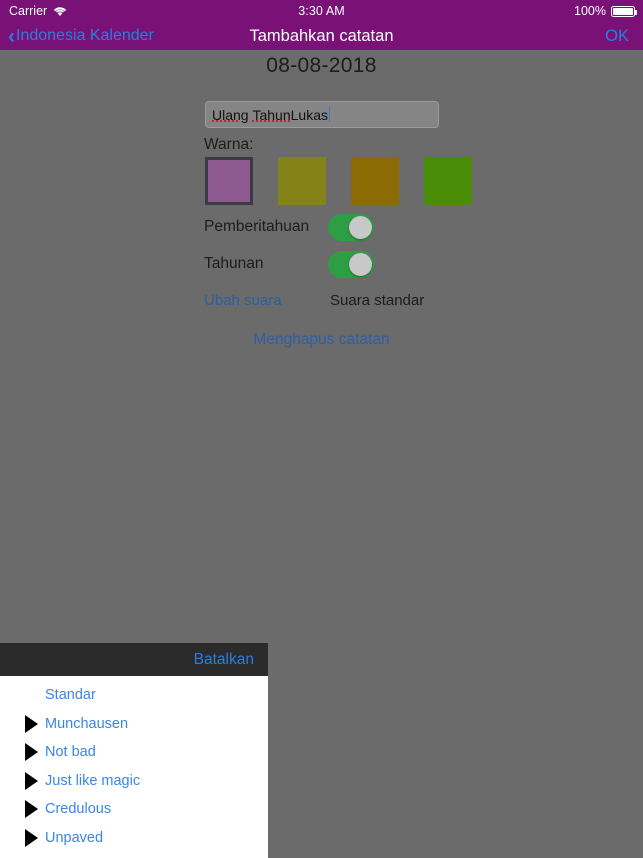 The height and width of the screenshot is (858, 643). I want to click on setting-label-tahunan: Tahunan, so click(234, 263).